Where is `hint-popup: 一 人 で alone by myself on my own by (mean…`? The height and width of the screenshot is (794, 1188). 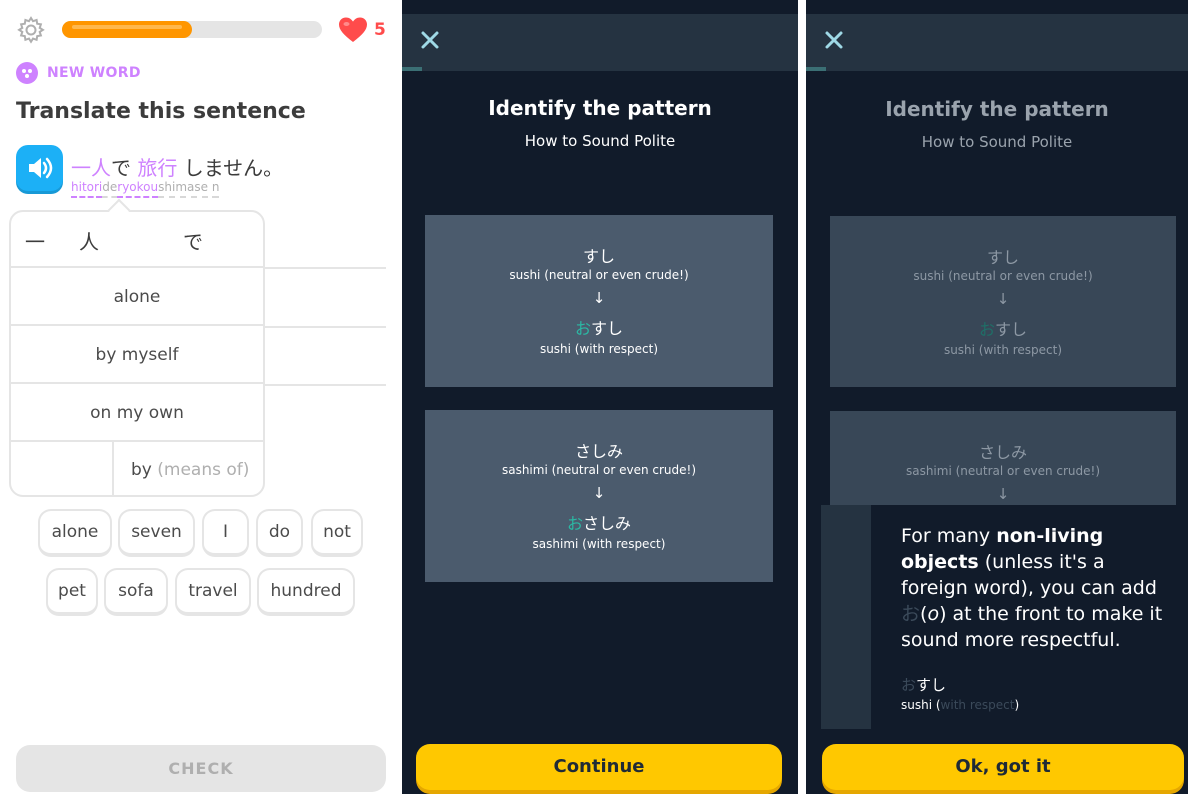
hint-popup: 一 人 で alone by myself on my own by (mean… is located at coordinates (137, 353).